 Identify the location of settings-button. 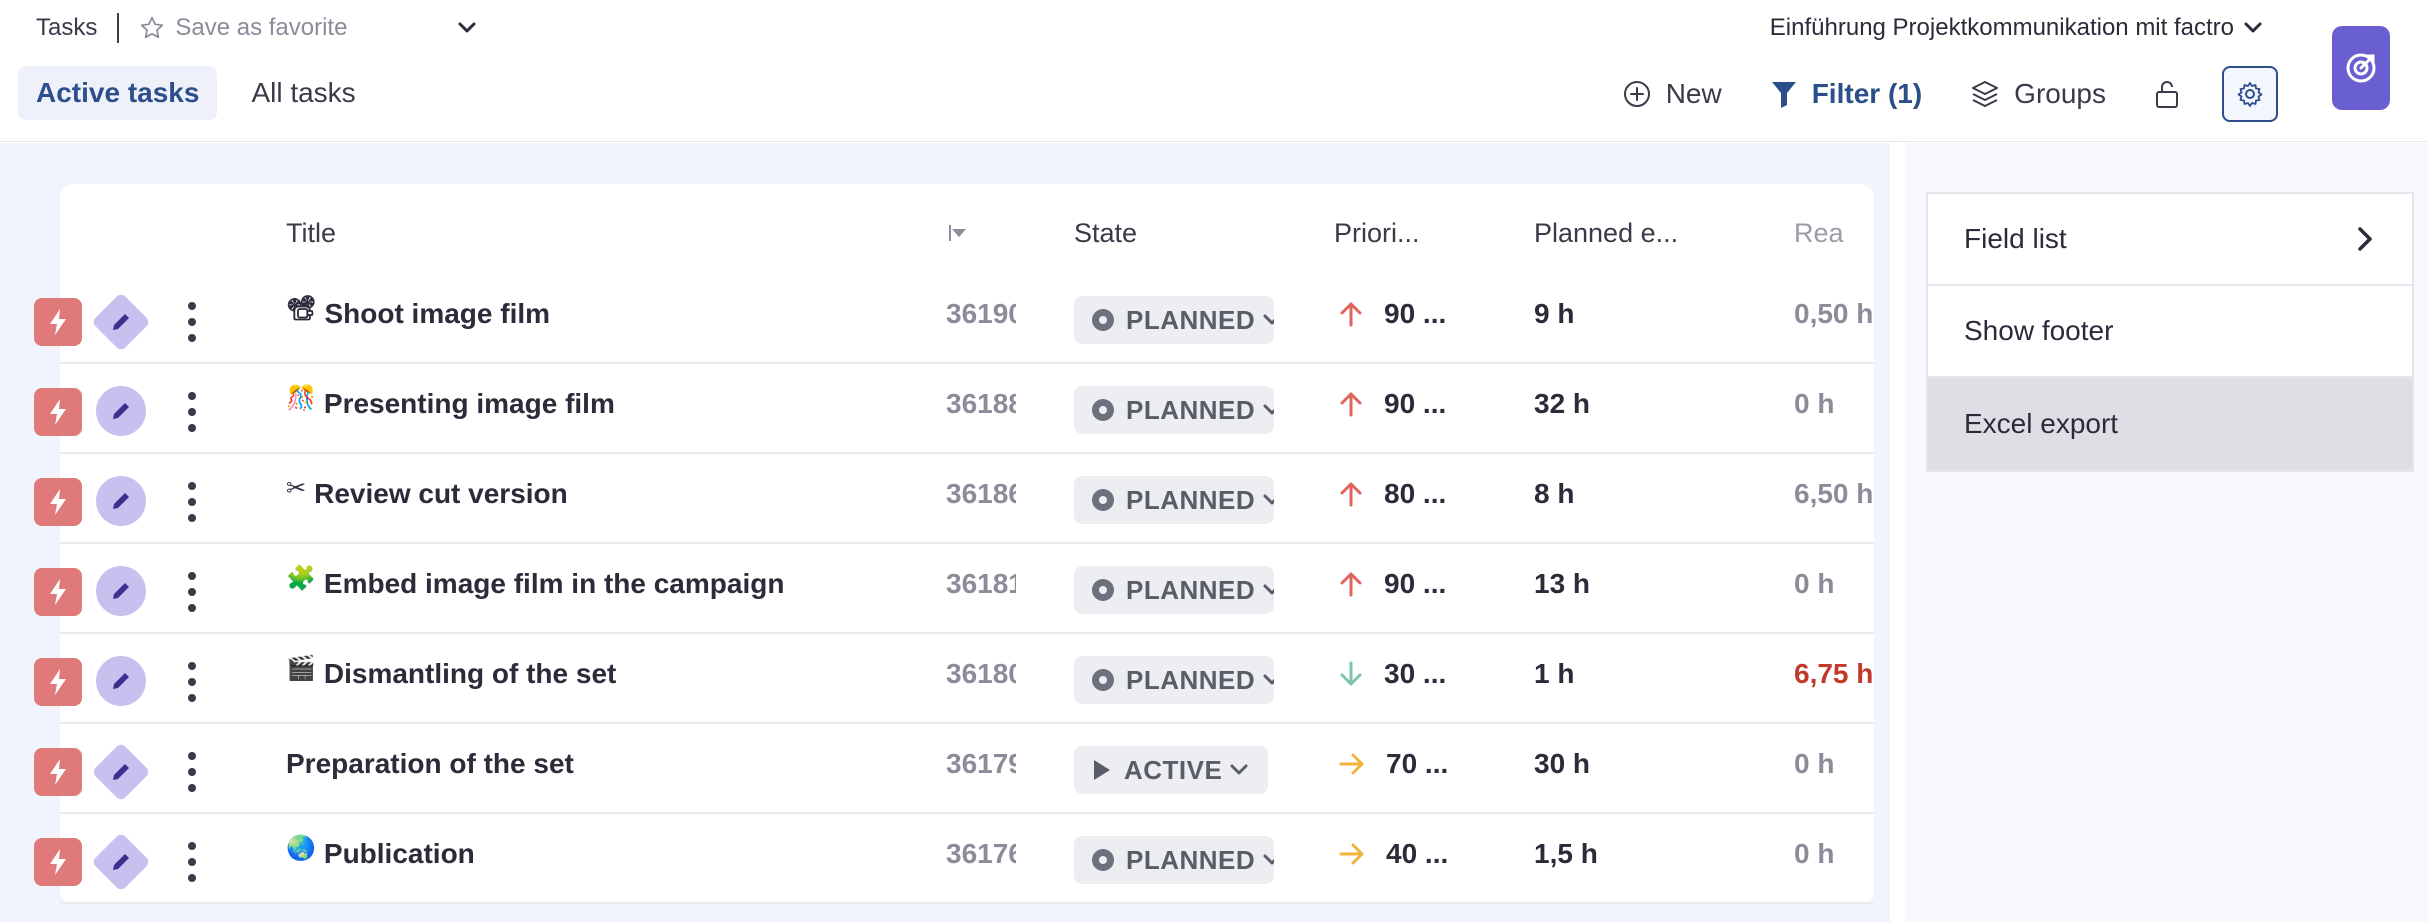
(2250, 94).